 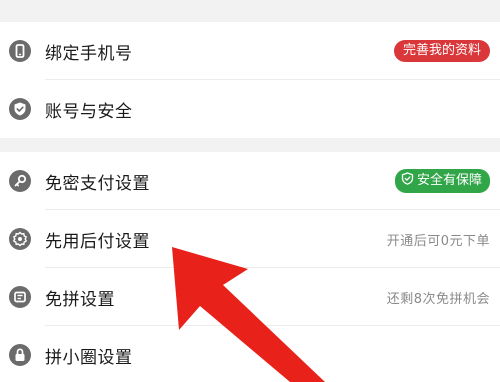 What do you see at coordinates (80, 299) in the screenshot?
I see `group-free-label: 免拼设置` at bounding box center [80, 299].